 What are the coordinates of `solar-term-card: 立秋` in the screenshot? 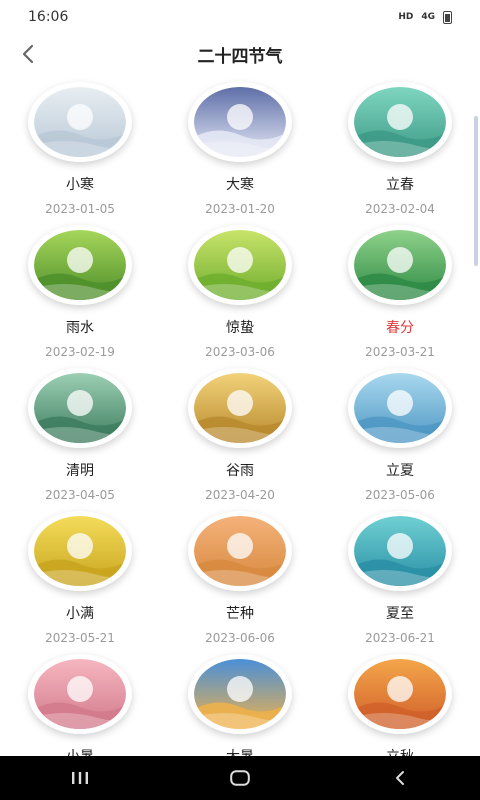 It's located at (400, 705).